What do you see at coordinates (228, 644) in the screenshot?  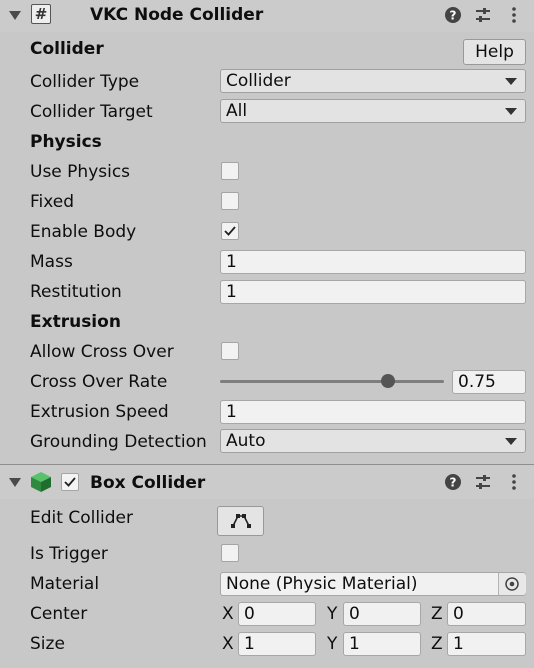 I see `size-x-axis-label: X` at bounding box center [228, 644].